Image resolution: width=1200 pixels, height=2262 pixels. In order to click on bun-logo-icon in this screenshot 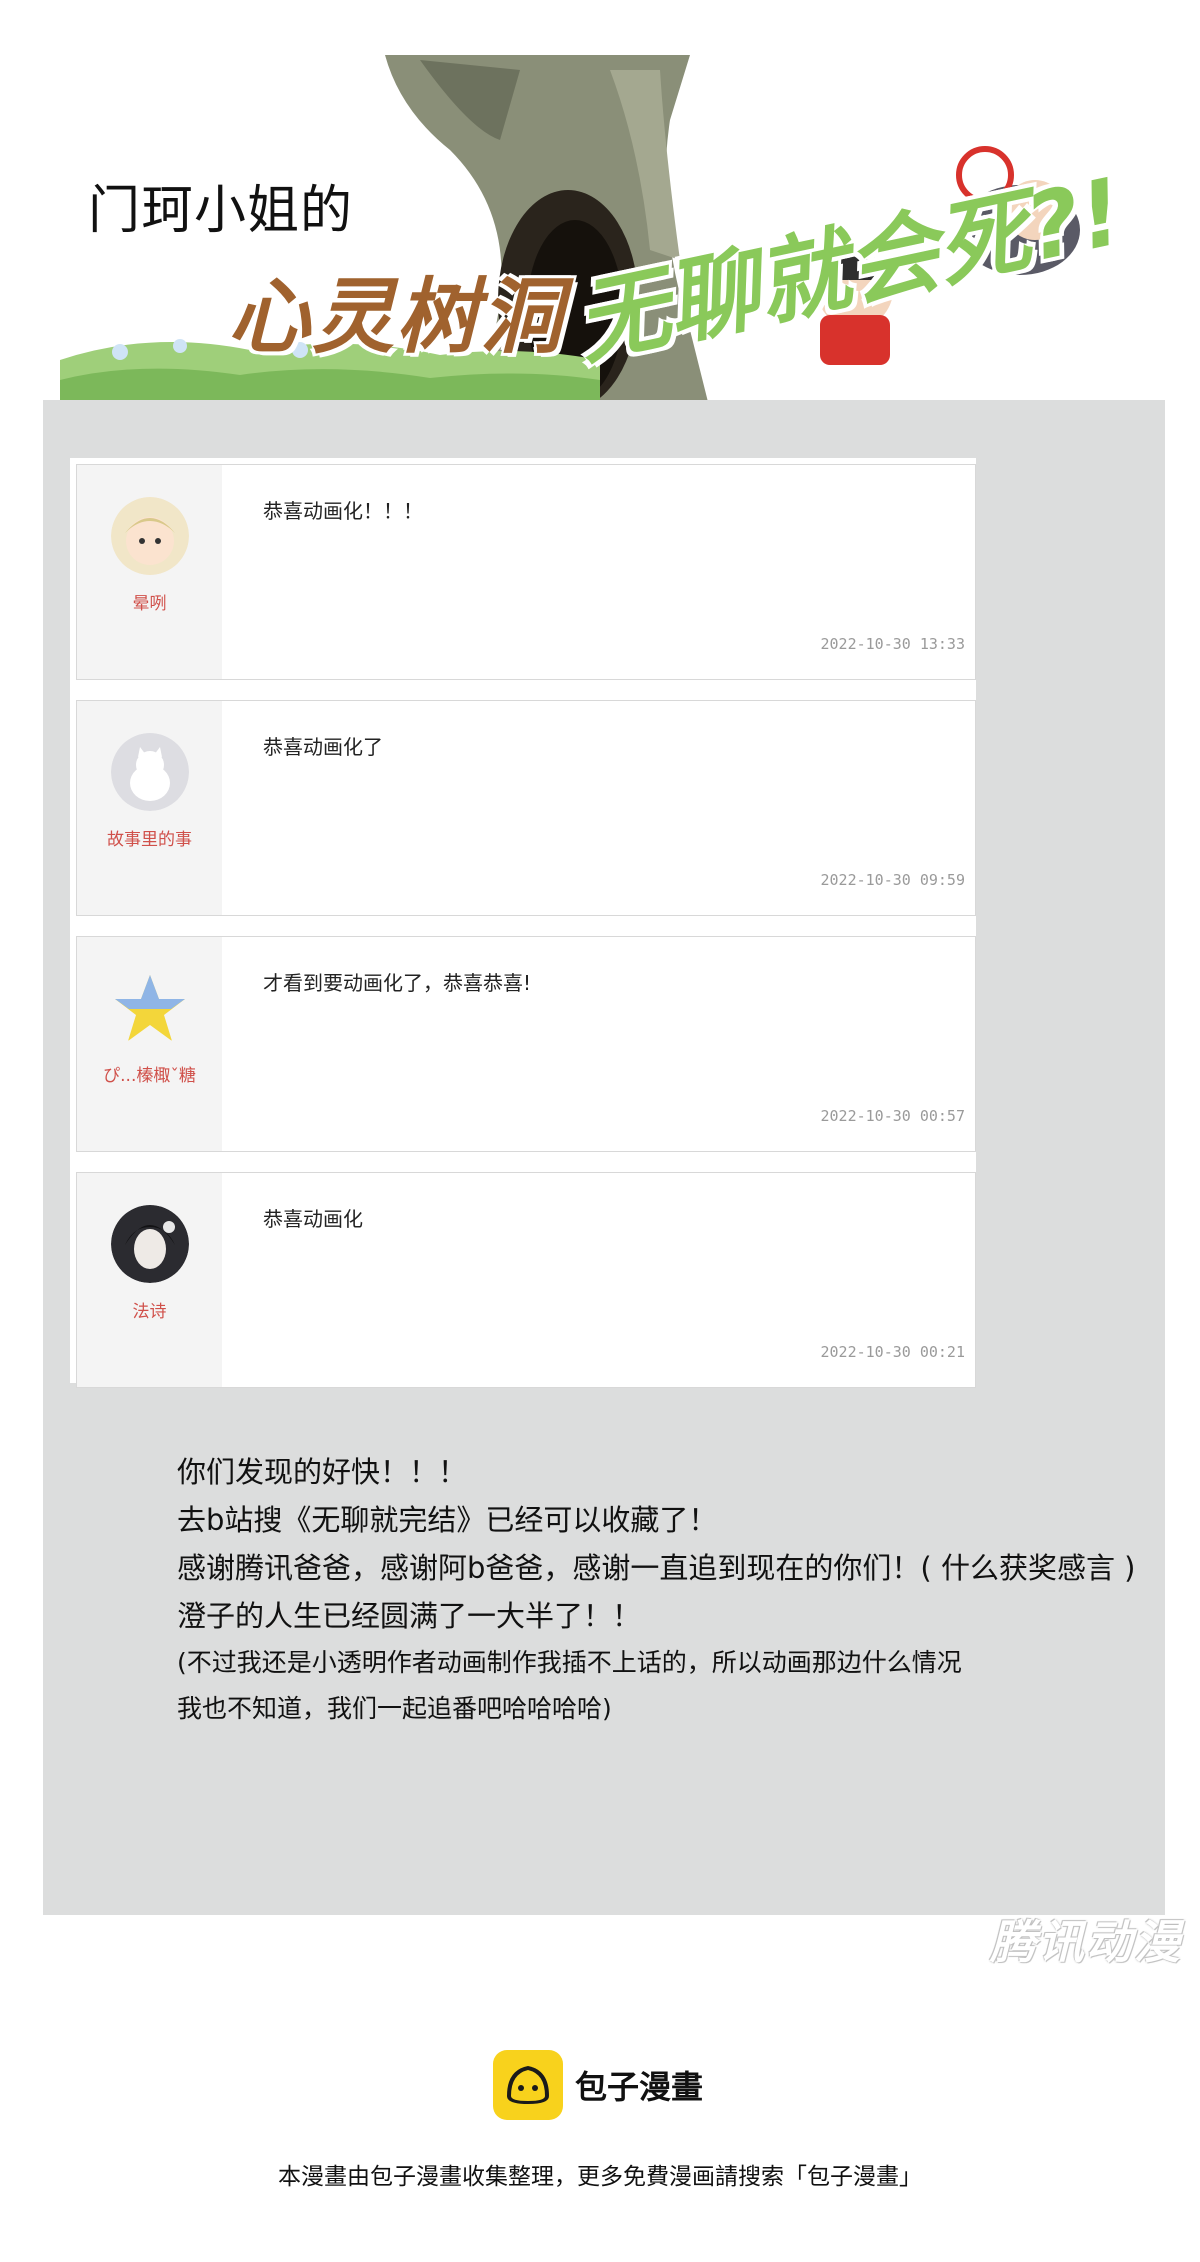, I will do `click(528, 2085)`.